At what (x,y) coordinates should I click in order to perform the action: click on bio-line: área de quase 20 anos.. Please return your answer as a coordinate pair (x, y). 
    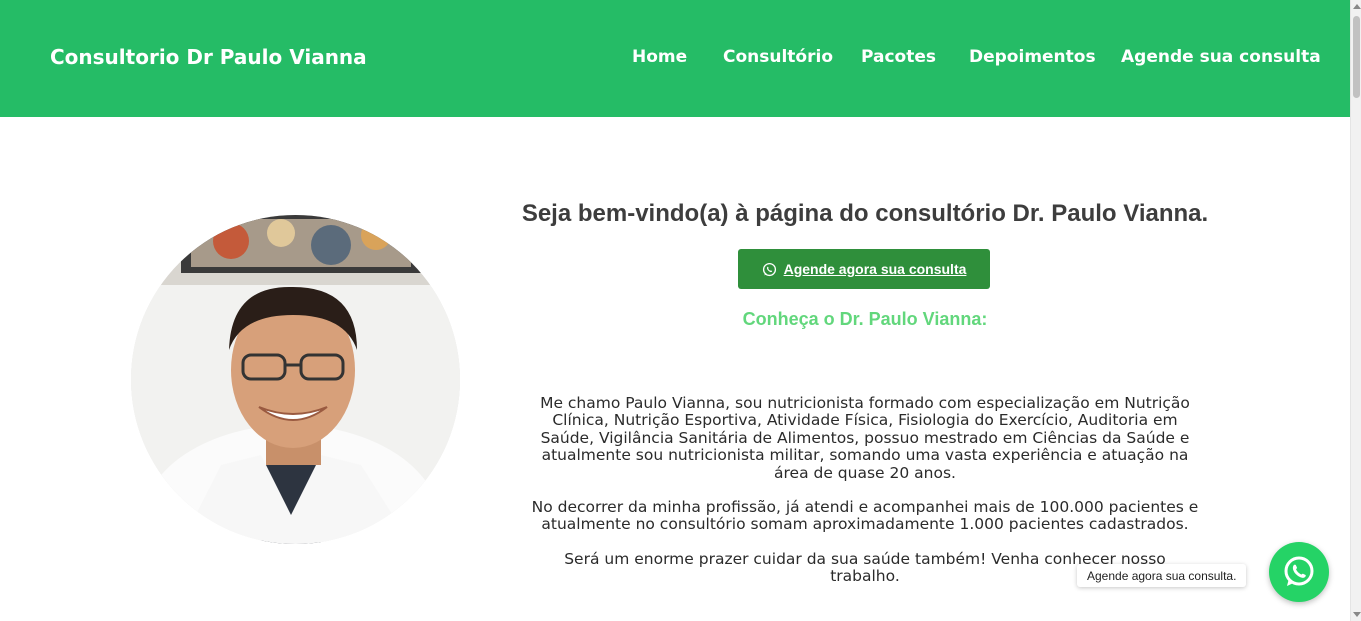
    Looking at the image, I should click on (865, 472).